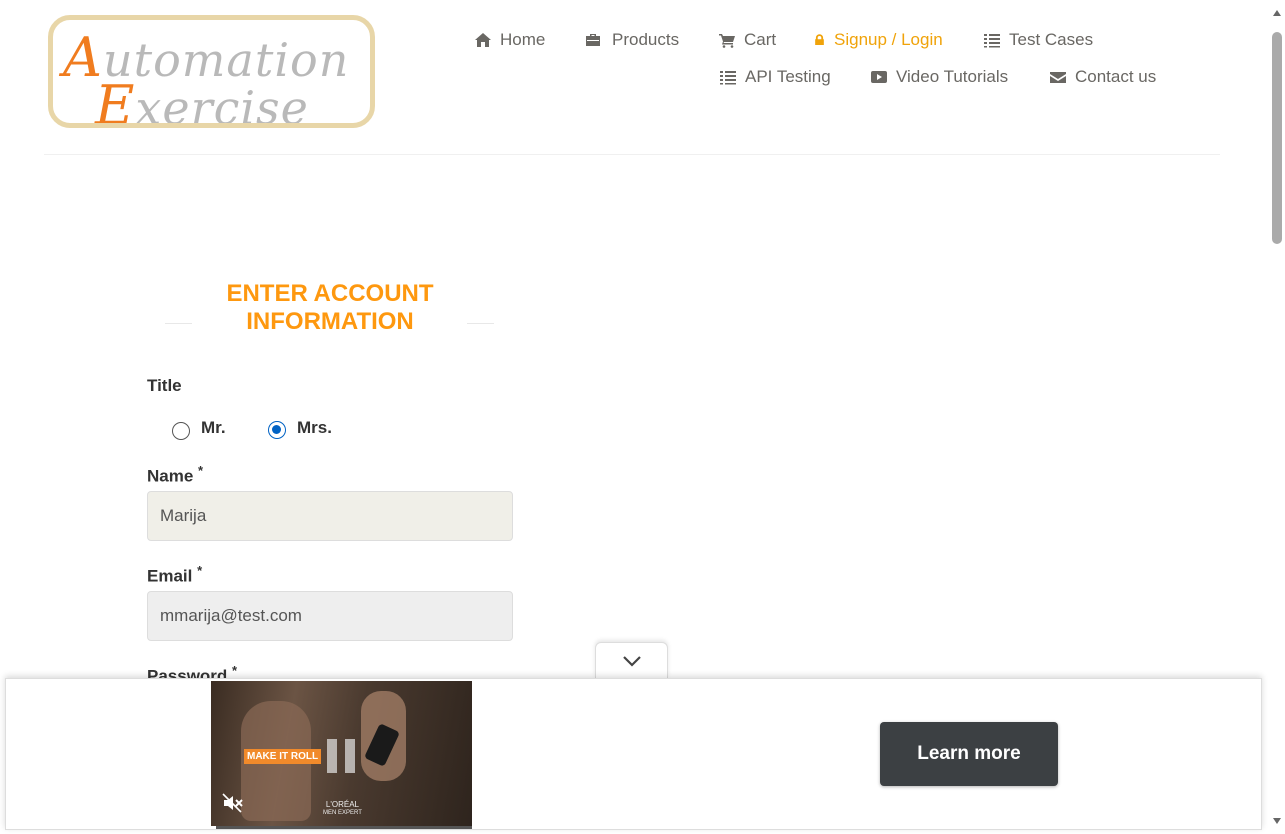  Describe the element at coordinates (181, 431) in the screenshot. I see `title-mr-radio` at that location.